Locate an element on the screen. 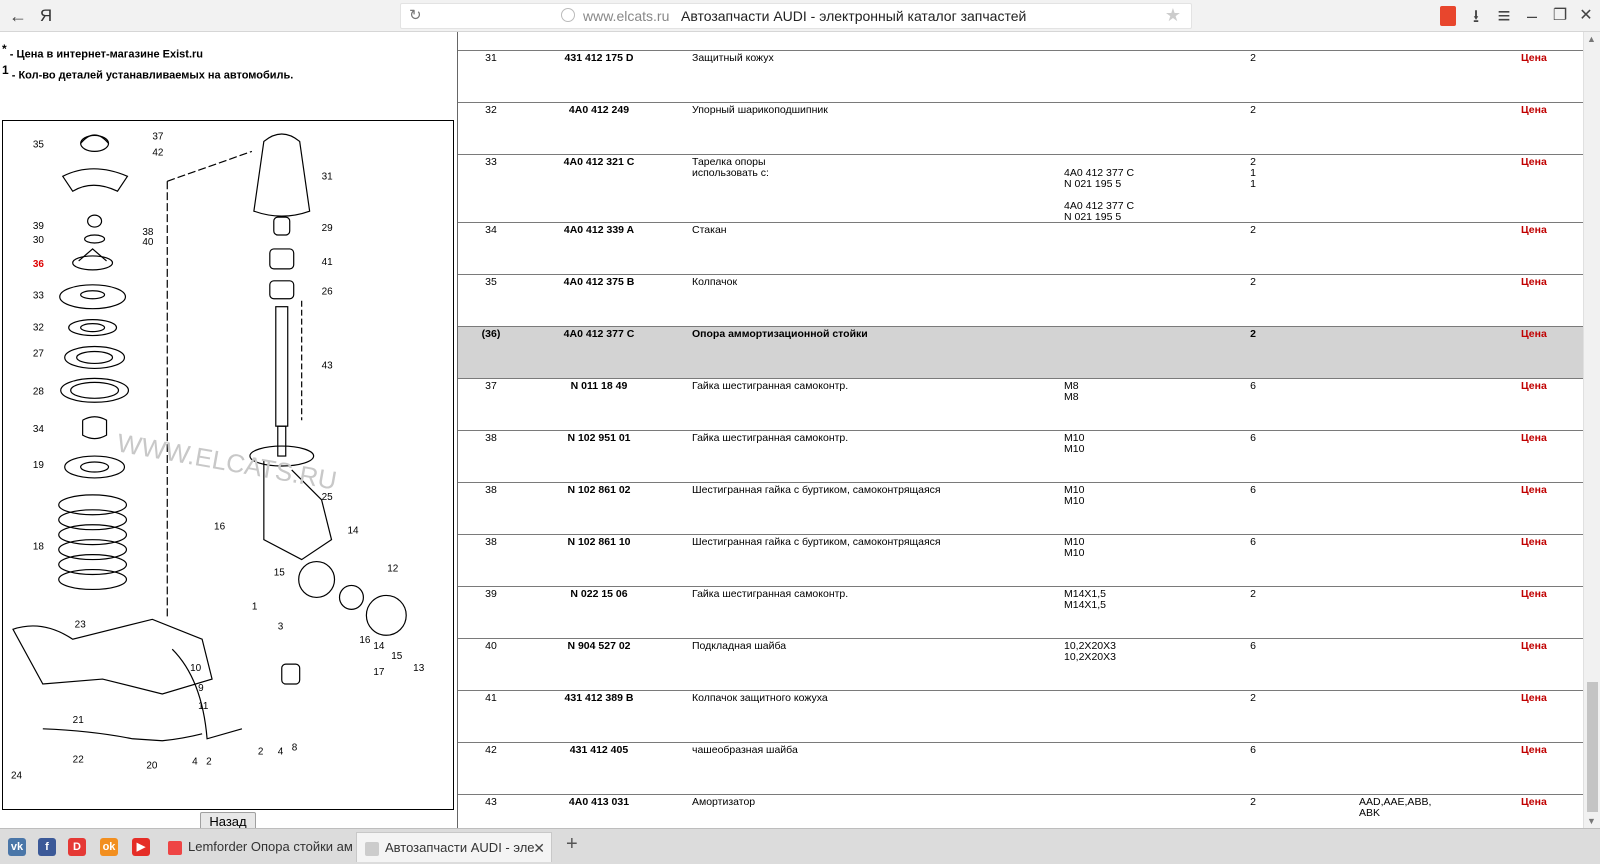  row-number: 41 is located at coordinates (491, 698).